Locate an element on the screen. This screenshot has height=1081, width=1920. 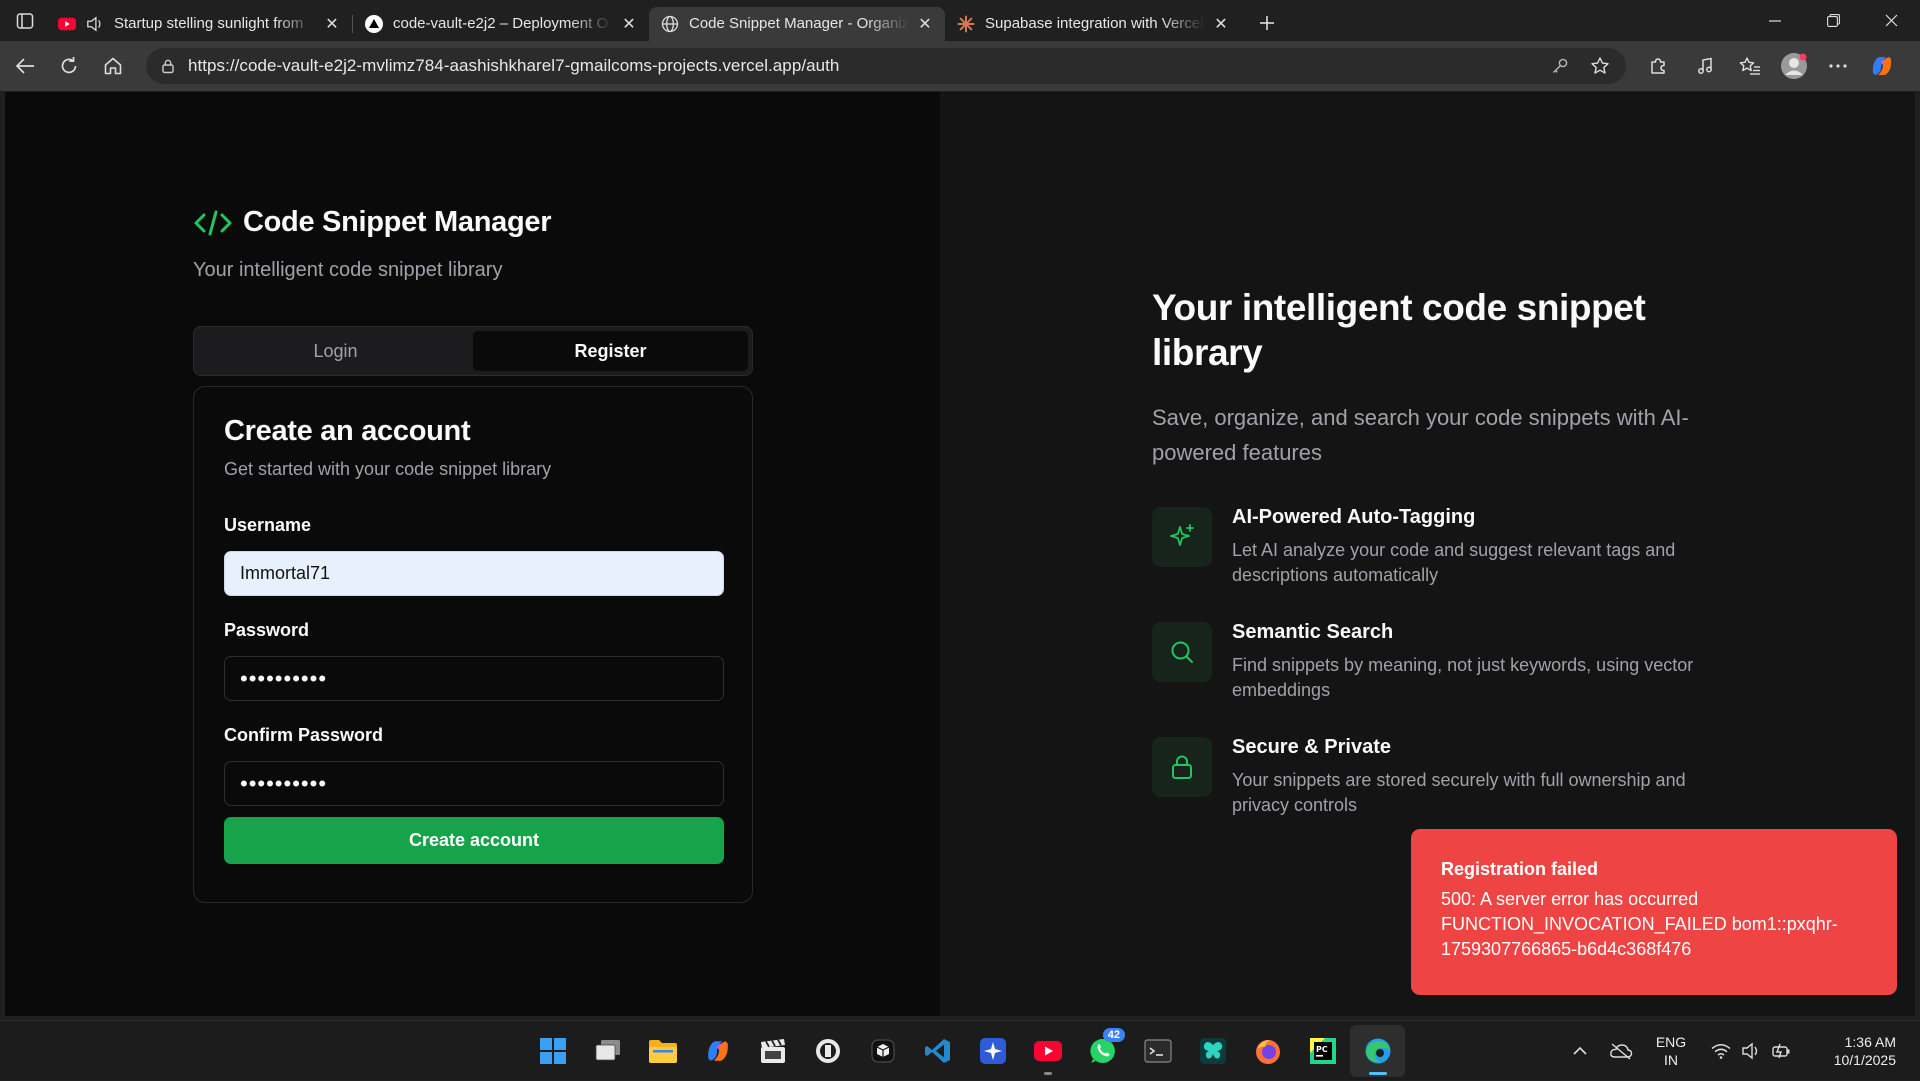
wifi-status is located at coordinates (1721, 1051).